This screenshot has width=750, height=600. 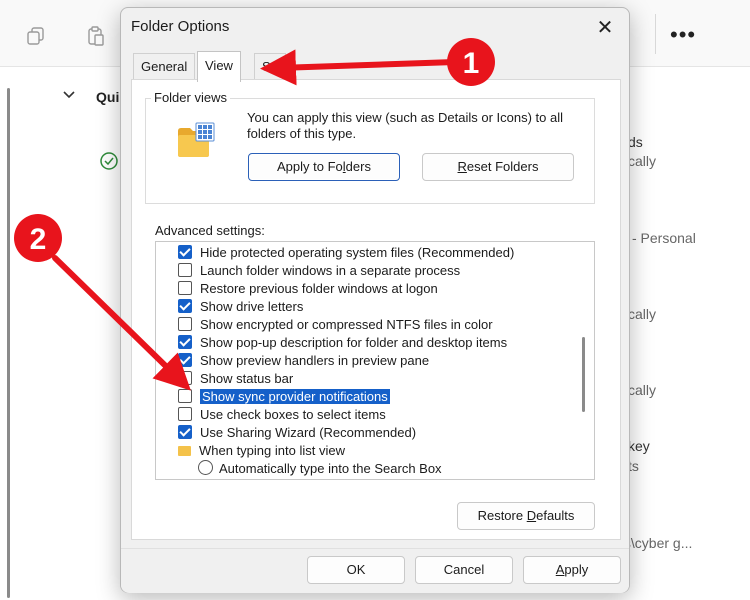 What do you see at coordinates (219, 66) in the screenshot?
I see `tab-view: View` at bounding box center [219, 66].